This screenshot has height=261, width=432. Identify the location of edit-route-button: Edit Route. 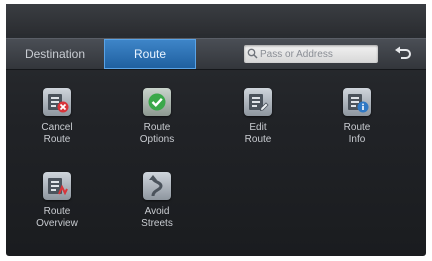
(258, 120).